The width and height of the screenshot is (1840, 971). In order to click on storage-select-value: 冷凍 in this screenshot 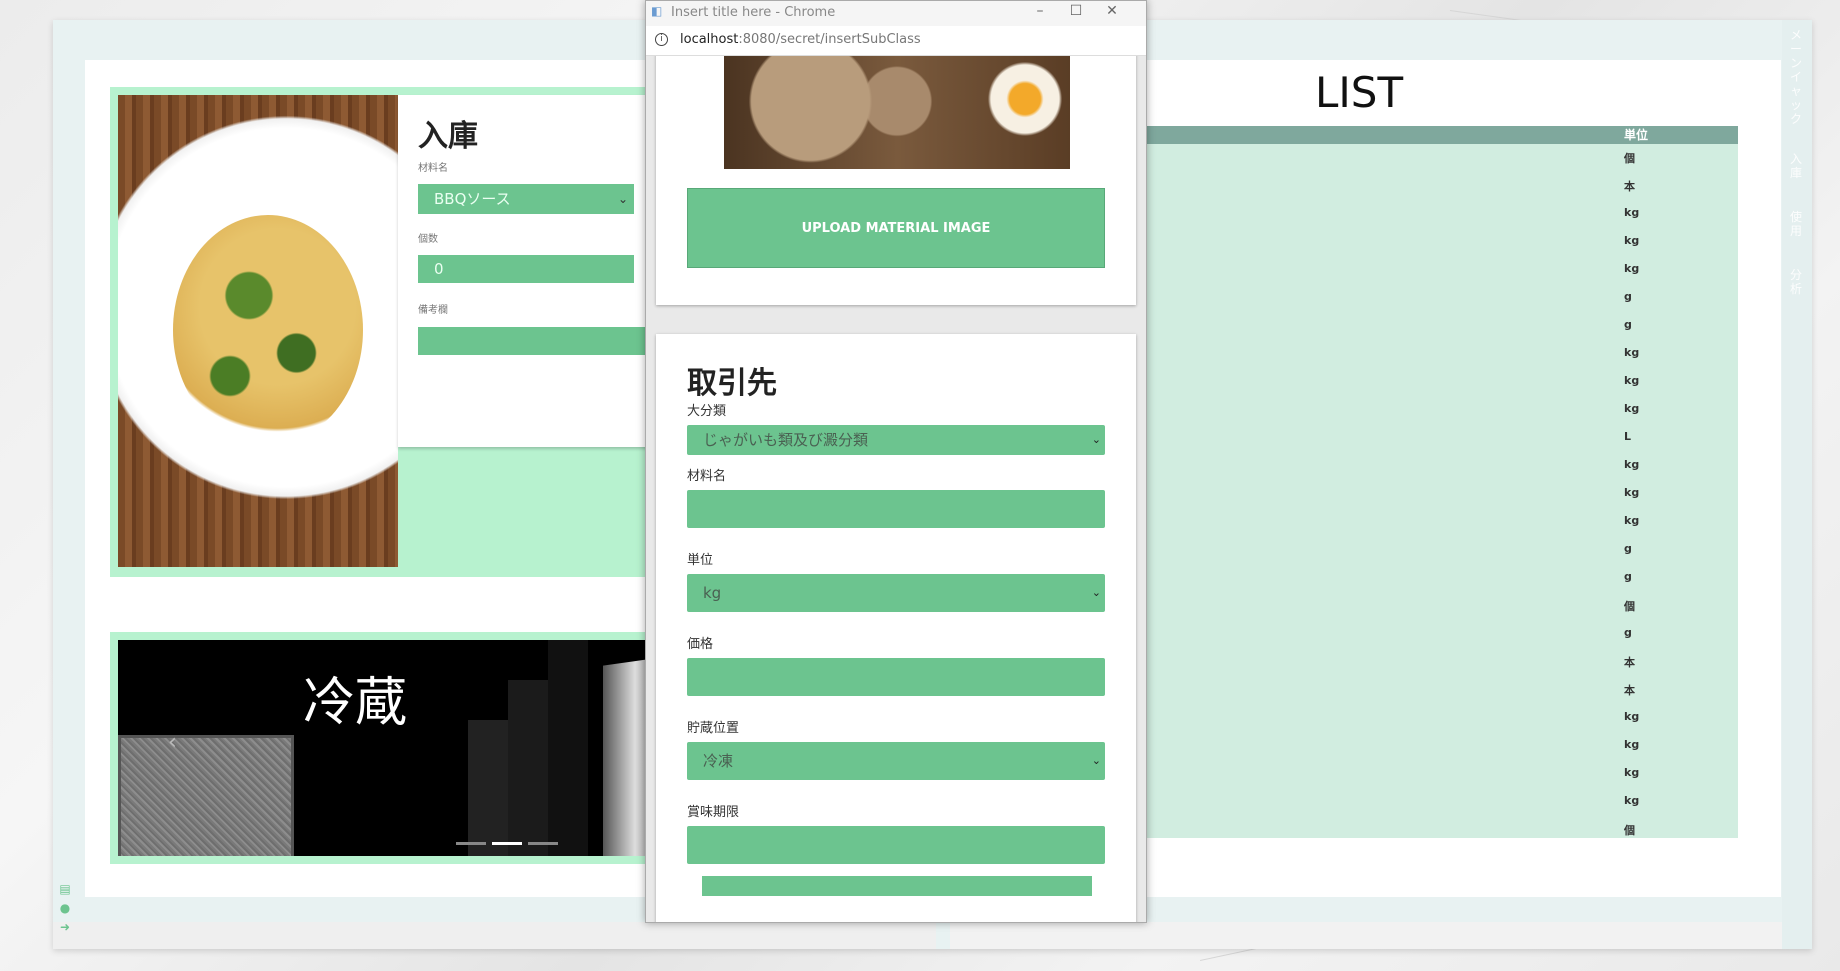, I will do `click(718, 761)`.